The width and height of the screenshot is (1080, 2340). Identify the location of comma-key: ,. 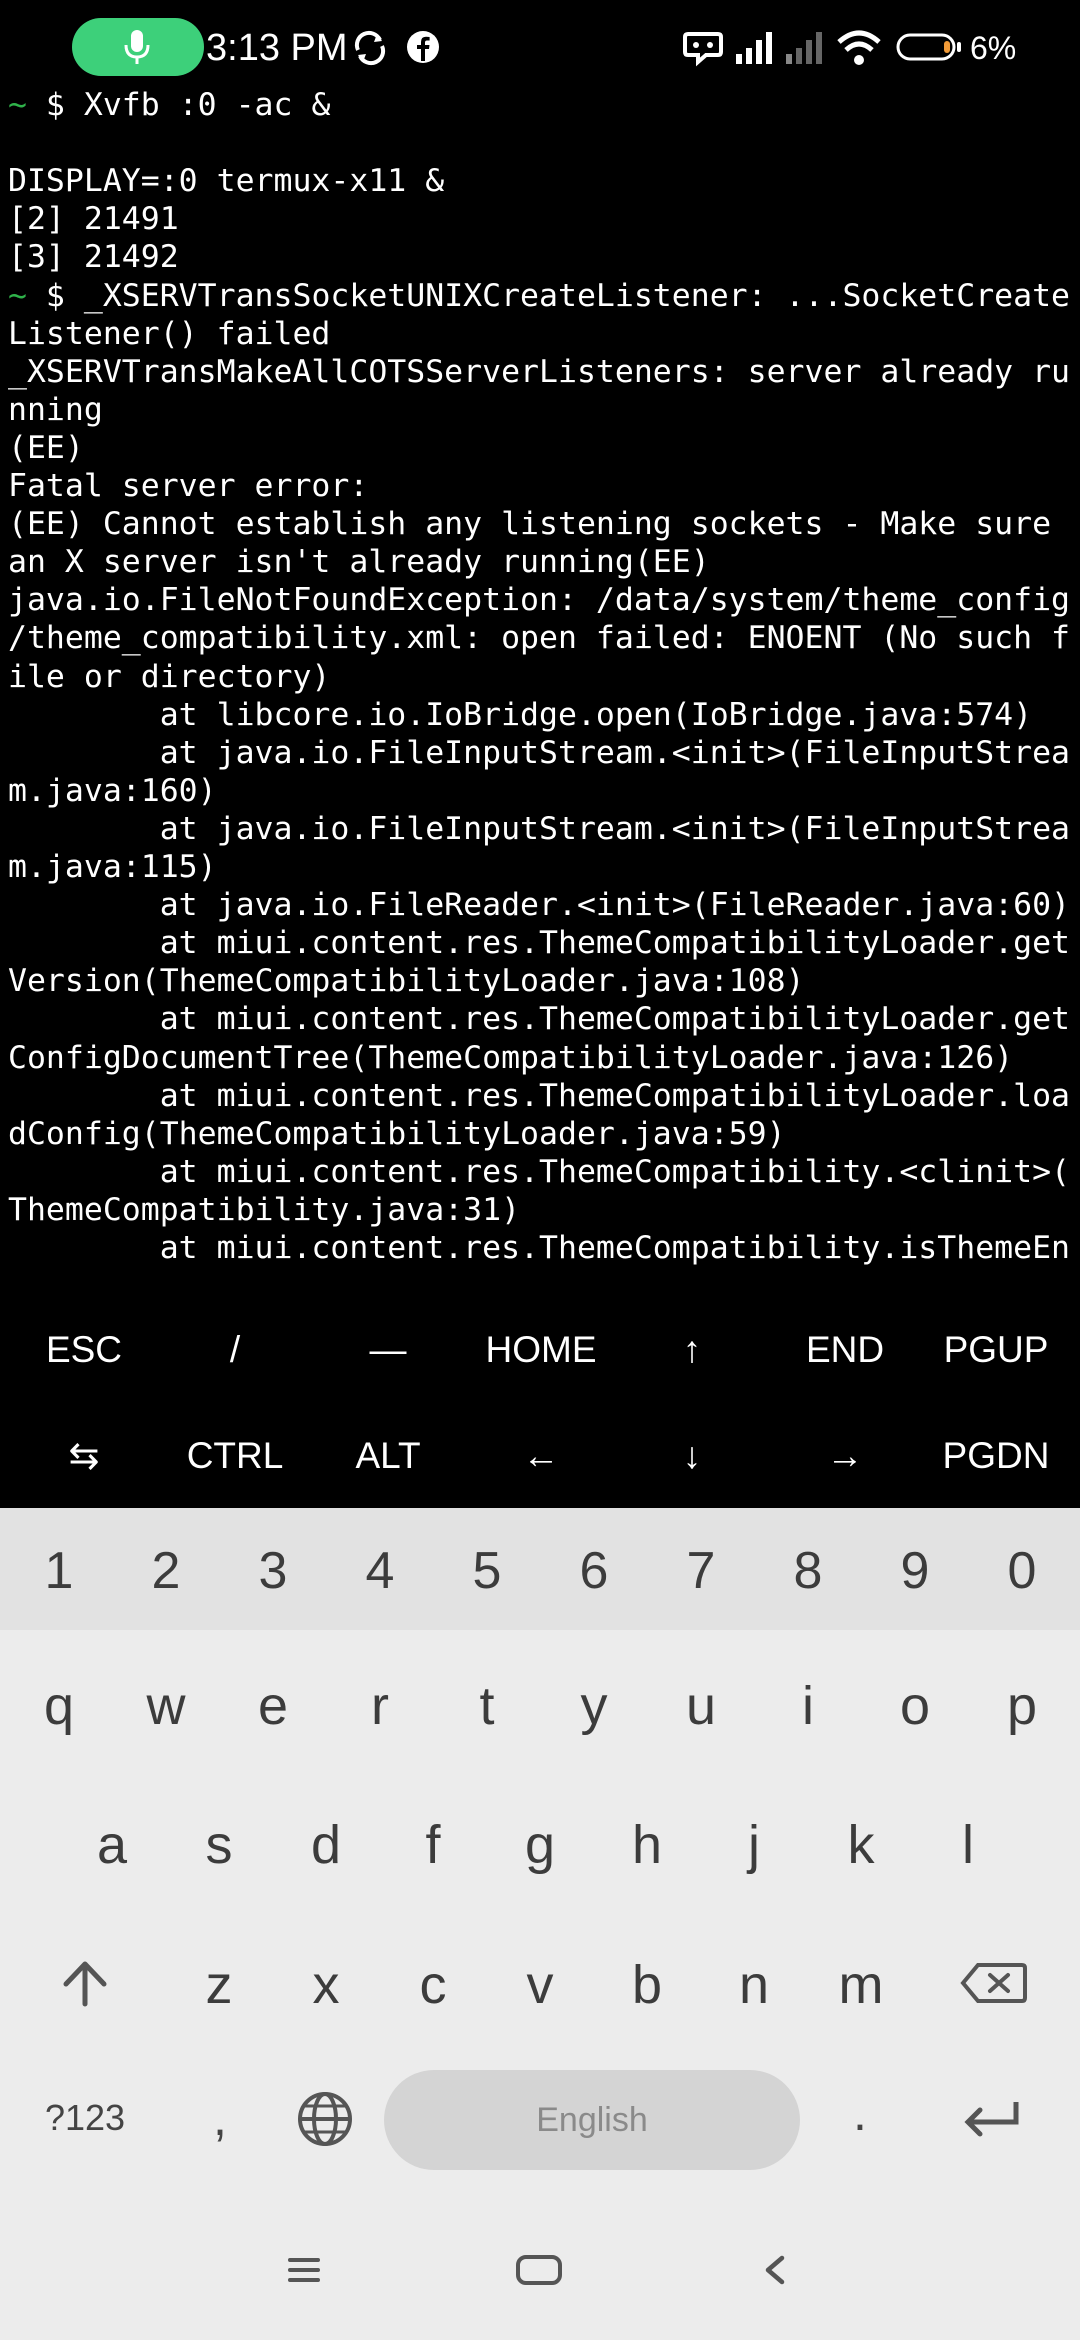
(220, 2118).